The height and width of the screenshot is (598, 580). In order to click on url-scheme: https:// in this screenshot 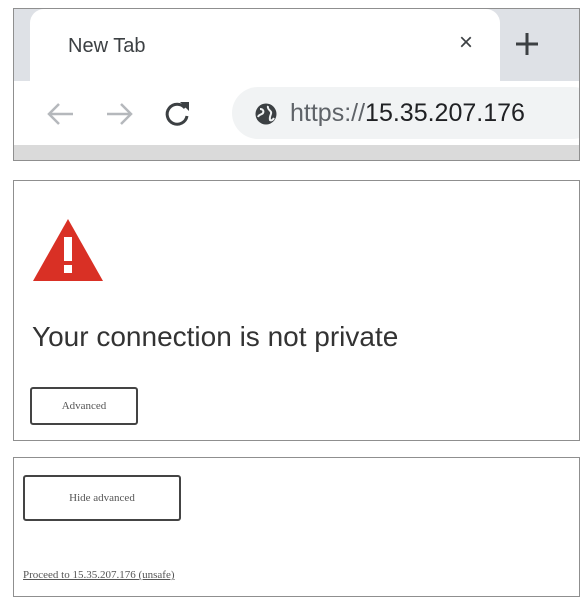, I will do `click(328, 113)`.